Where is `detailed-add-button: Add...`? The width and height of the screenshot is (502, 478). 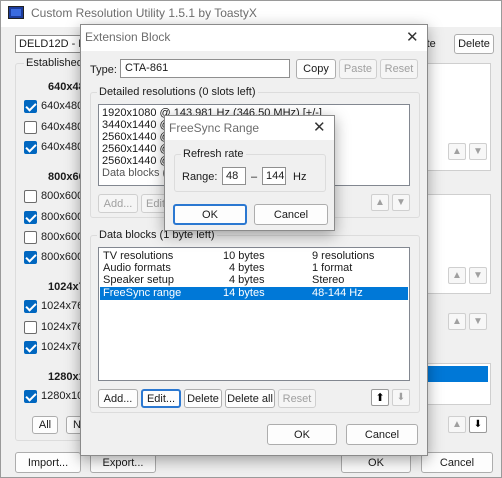 detailed-add-button: Add... is located at coordinates (118, 203).